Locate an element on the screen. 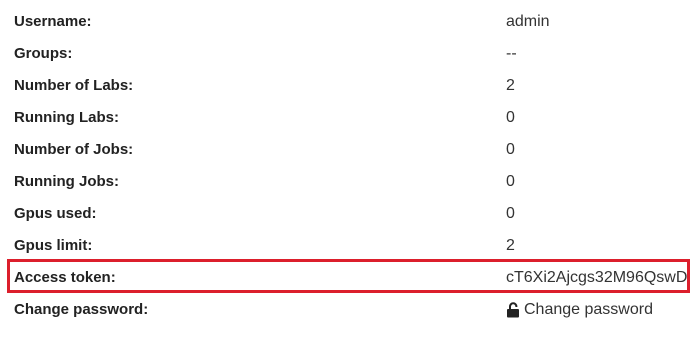 The height and width of the screenshot is (354, 700). username-label: Username: is located at coordinates (53, 21).